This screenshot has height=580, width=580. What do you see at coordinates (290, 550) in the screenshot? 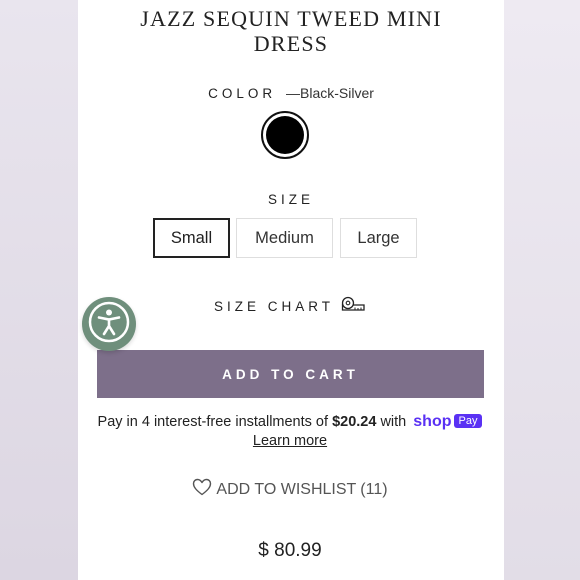
I see `product-price: $ 80.99` at bounding box center [290, 550].